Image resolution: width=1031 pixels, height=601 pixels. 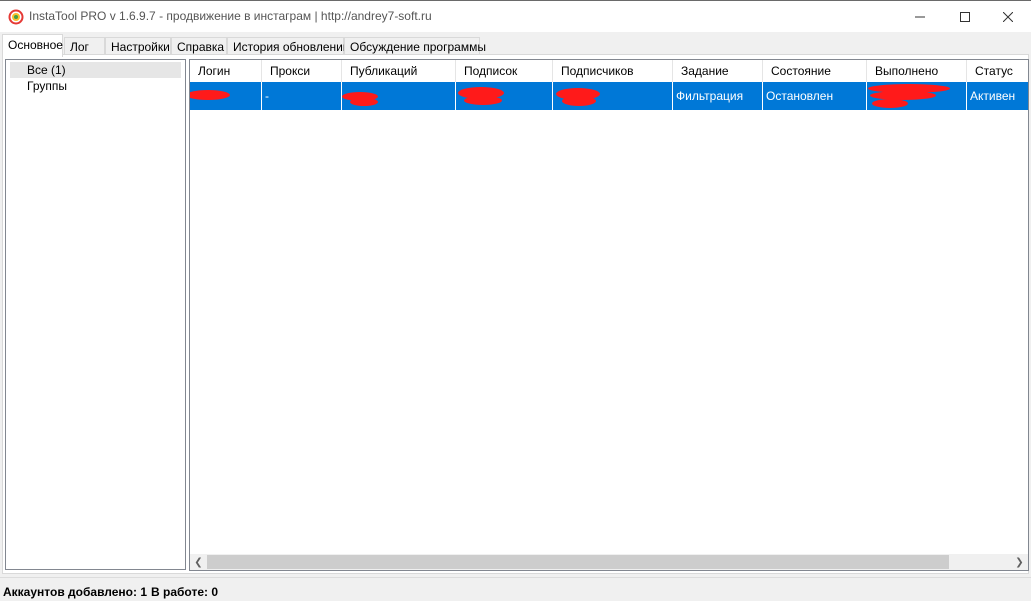 I want to click on groups-tree: Все (1) Группы, so click(x=95, y=314).